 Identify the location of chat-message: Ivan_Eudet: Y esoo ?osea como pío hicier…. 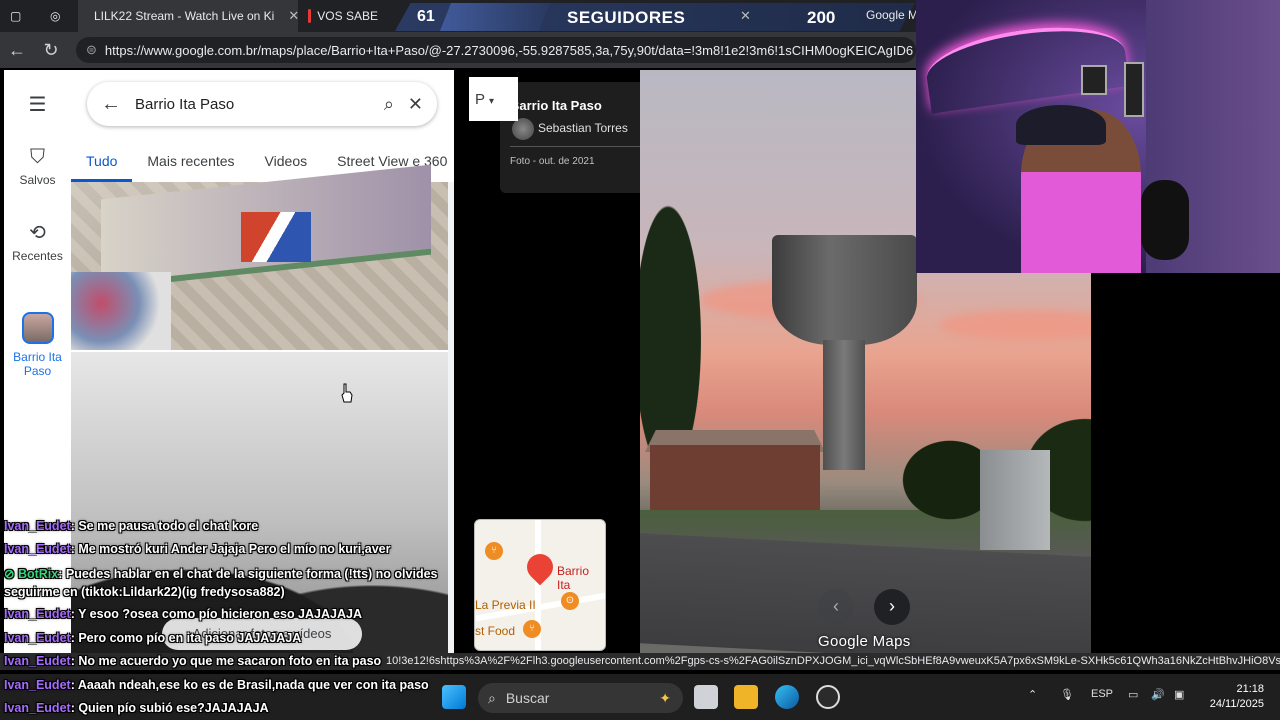
(183, 614).